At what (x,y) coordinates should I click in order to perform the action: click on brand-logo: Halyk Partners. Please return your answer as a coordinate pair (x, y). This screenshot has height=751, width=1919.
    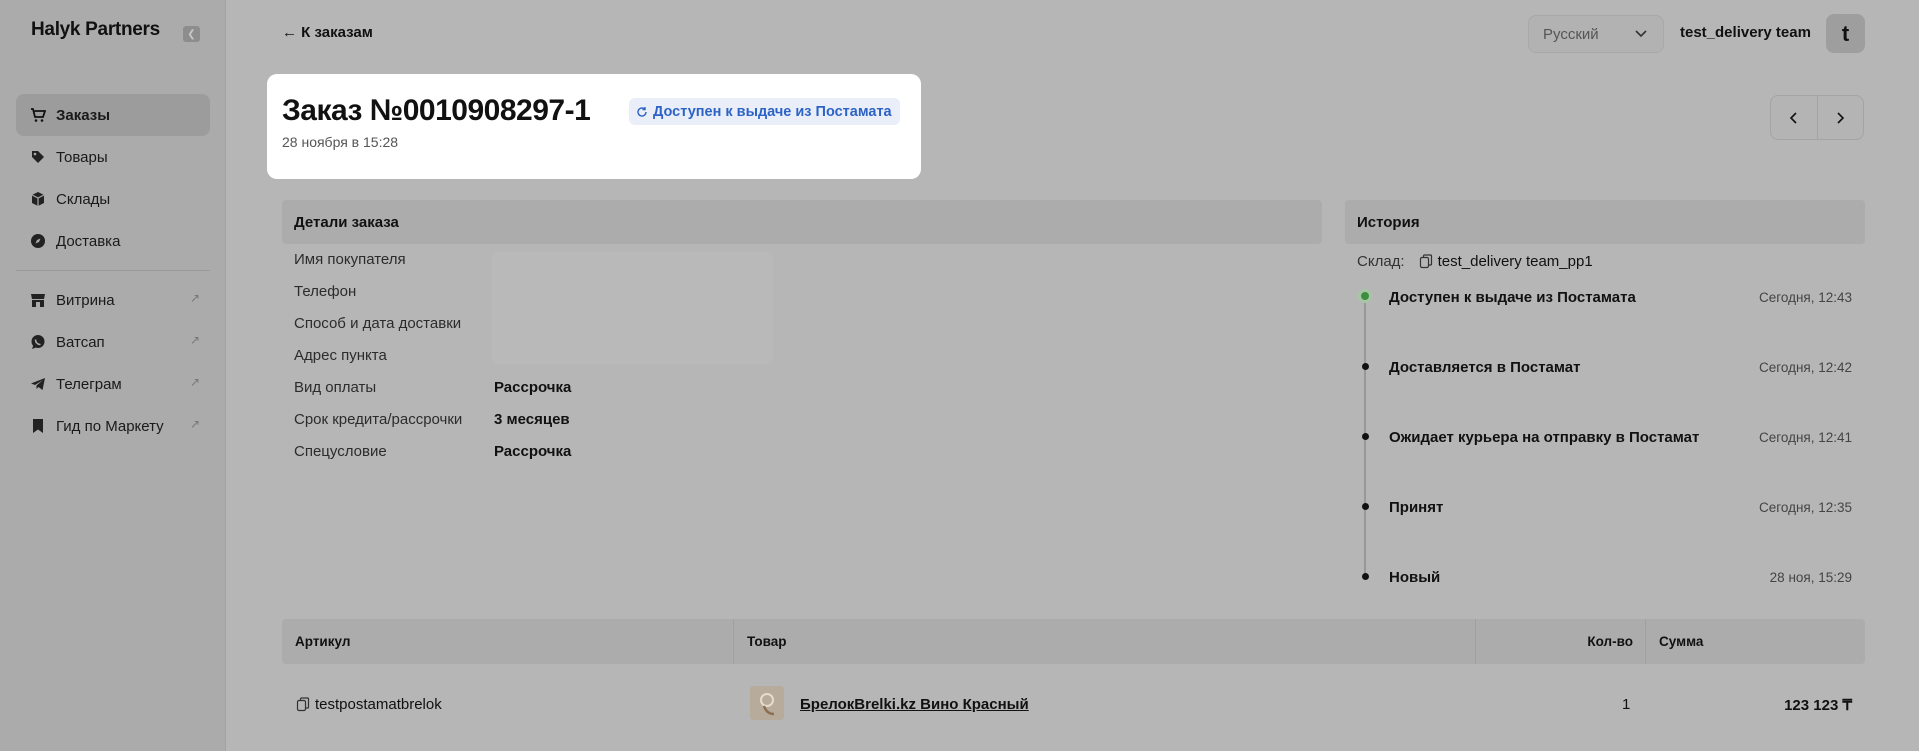
    Looking at the image, I should click on (95, 30).